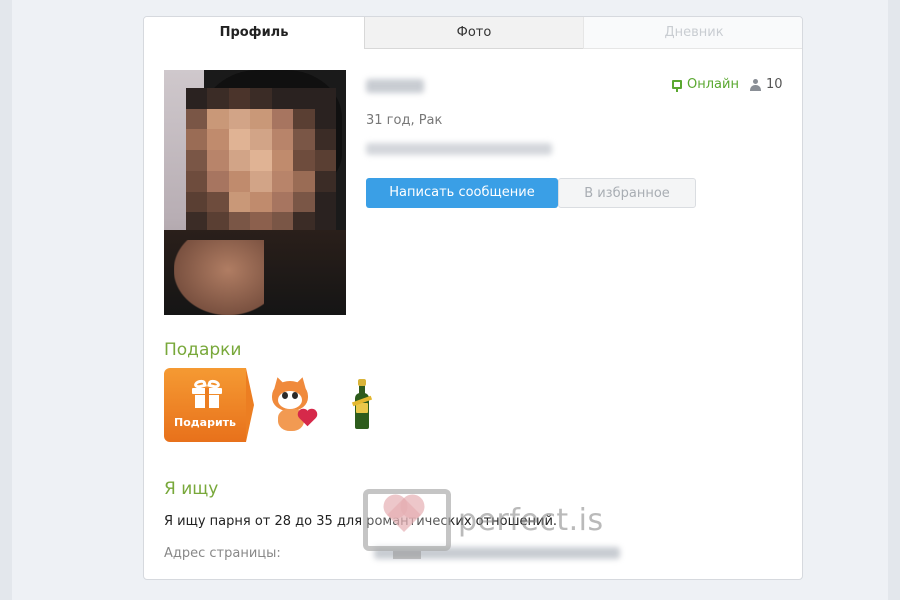 This screenshot has width=900, height=600. Describe the element at coordinates (755, 84) in the screenshot. I see `person-icon` at that location.